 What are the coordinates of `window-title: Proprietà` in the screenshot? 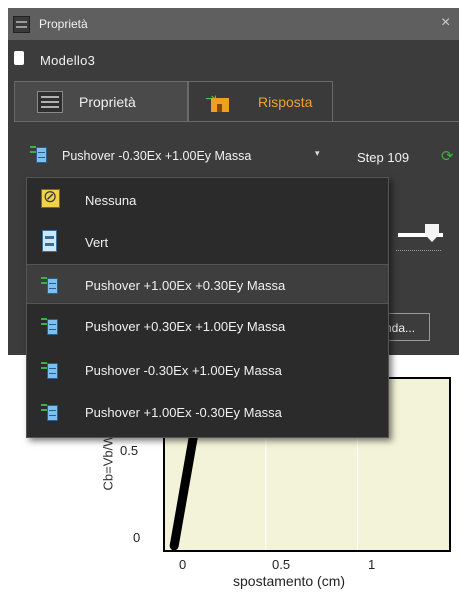 It's located at (63, 24).